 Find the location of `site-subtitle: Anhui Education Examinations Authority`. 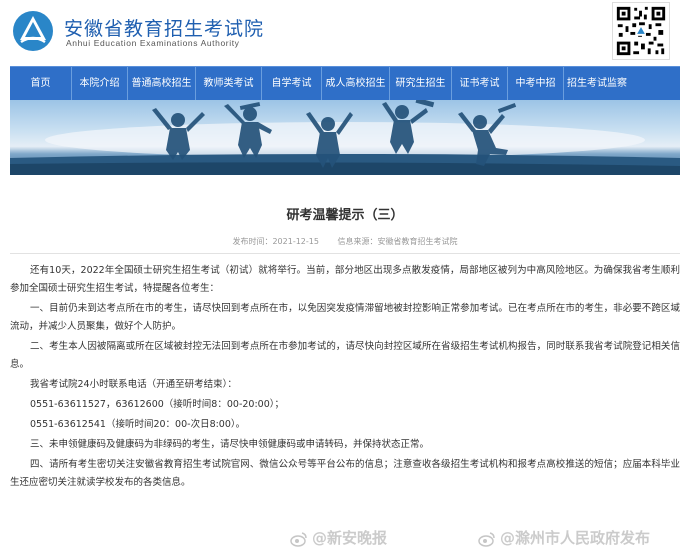

site-subtitle: Anhui Education Examinations Authority is located at coordinates (153, 43).